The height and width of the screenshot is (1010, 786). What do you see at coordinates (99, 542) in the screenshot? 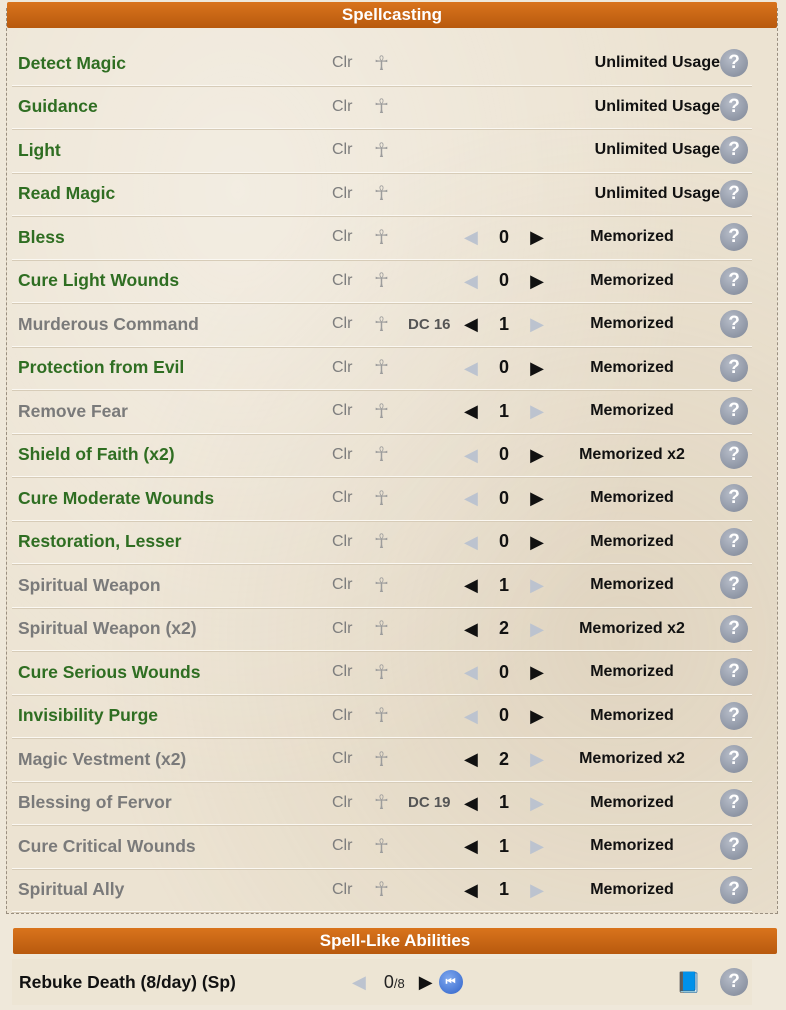
I see `spell-name: Restoration, Lesser` at bounding box center [99, 542].